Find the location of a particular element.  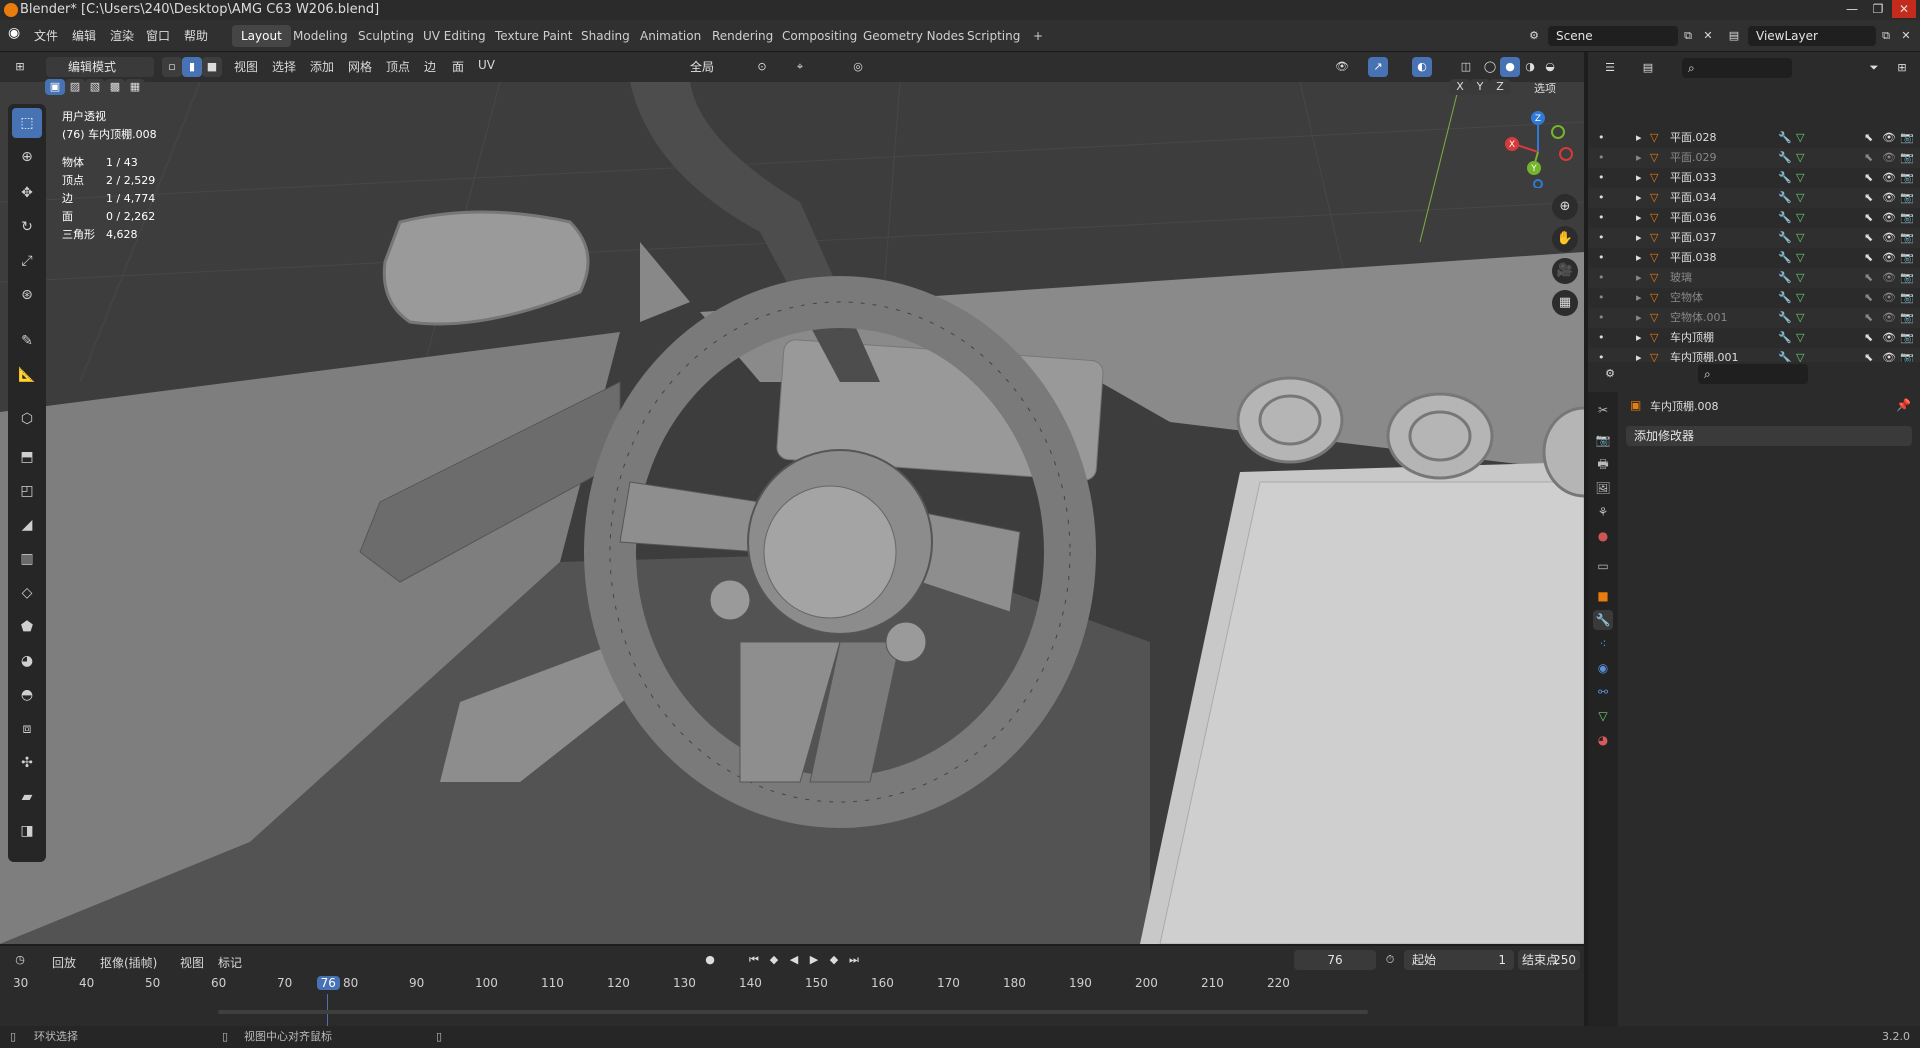

menu-file: 文件 is located at coordinates (46, 35).